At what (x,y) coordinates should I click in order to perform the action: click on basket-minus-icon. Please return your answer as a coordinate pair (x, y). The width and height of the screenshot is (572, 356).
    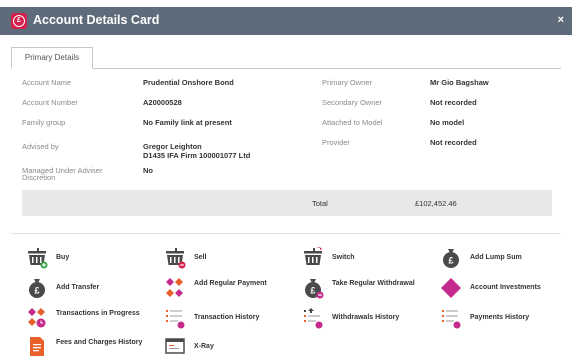
    Looking at the image, I should click on (176, 258).